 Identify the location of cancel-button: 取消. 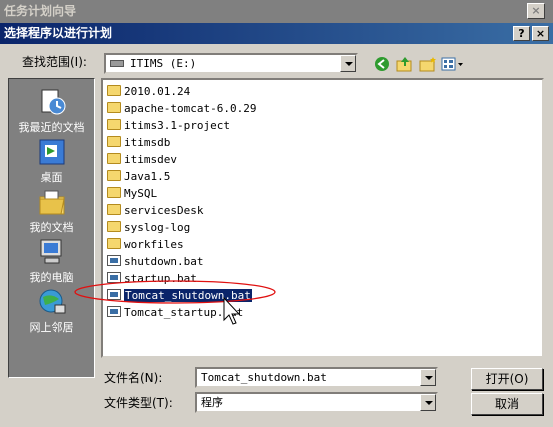
(507, 404).